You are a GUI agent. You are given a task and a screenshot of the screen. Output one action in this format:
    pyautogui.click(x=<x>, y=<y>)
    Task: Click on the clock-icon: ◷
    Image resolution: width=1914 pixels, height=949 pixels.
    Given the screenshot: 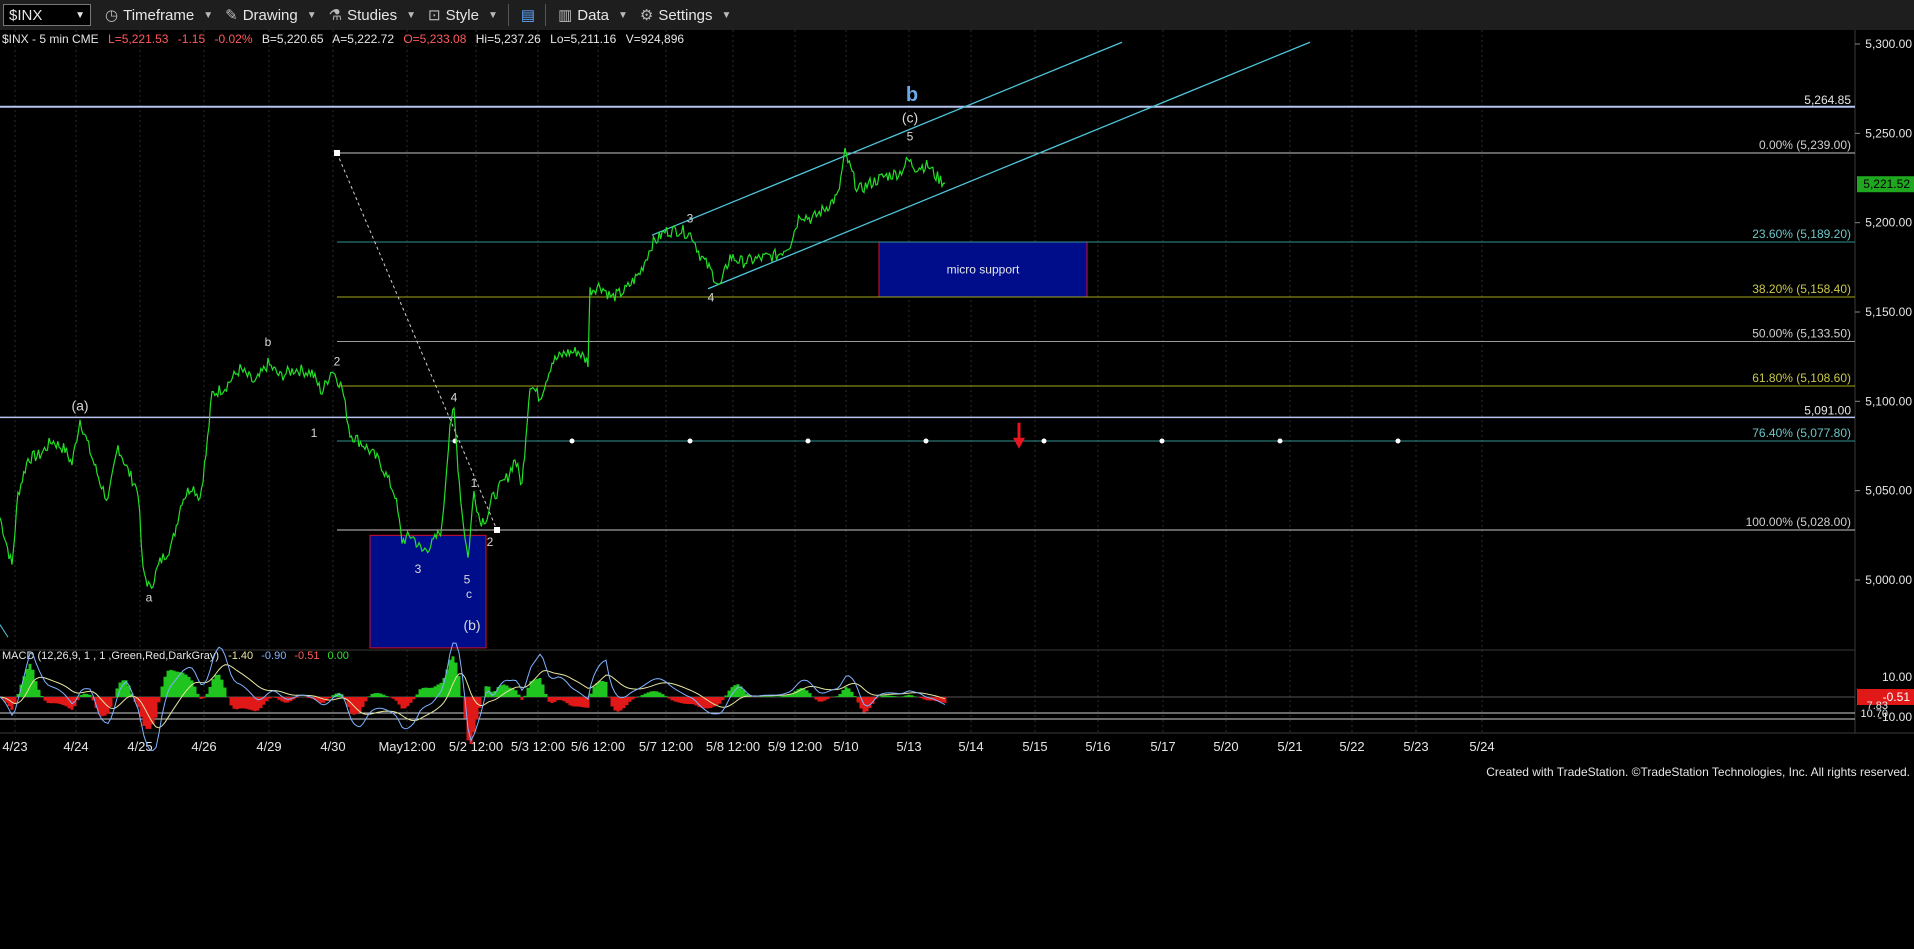 What is the action you would take?
    pyautogui.click(x=112, y=15)
    